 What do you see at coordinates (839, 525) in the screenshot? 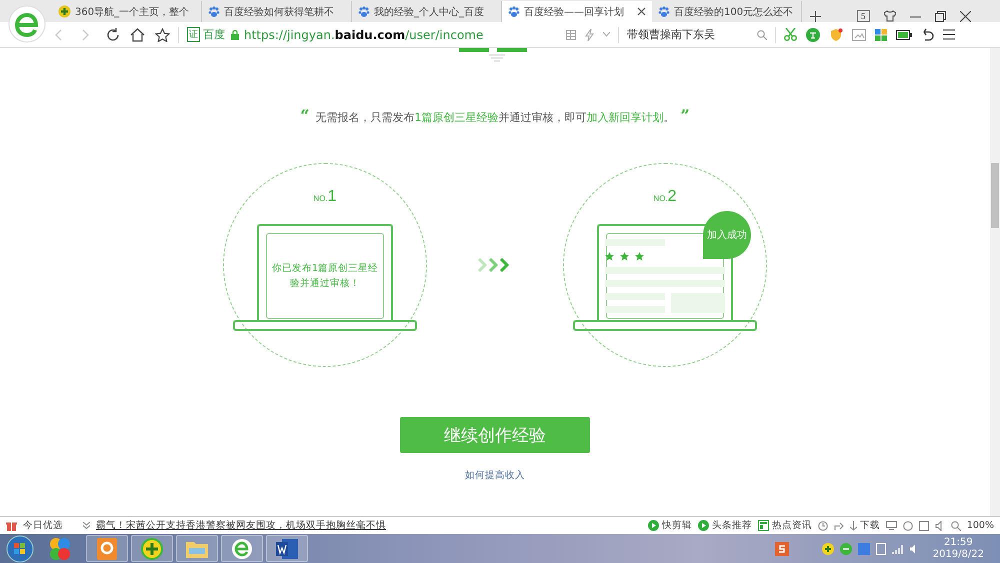
I see `share-icon` at bounding box center [839, 525].